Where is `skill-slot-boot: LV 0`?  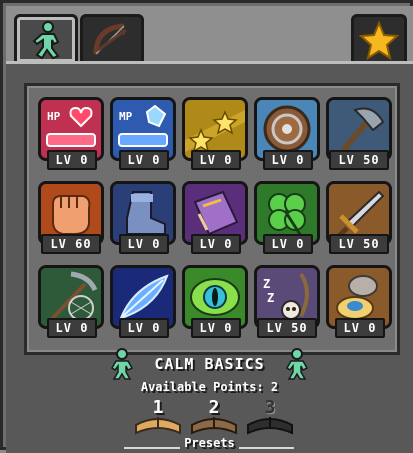 skill-slot-boot: LV 0 is located at coordinates (141, 216).